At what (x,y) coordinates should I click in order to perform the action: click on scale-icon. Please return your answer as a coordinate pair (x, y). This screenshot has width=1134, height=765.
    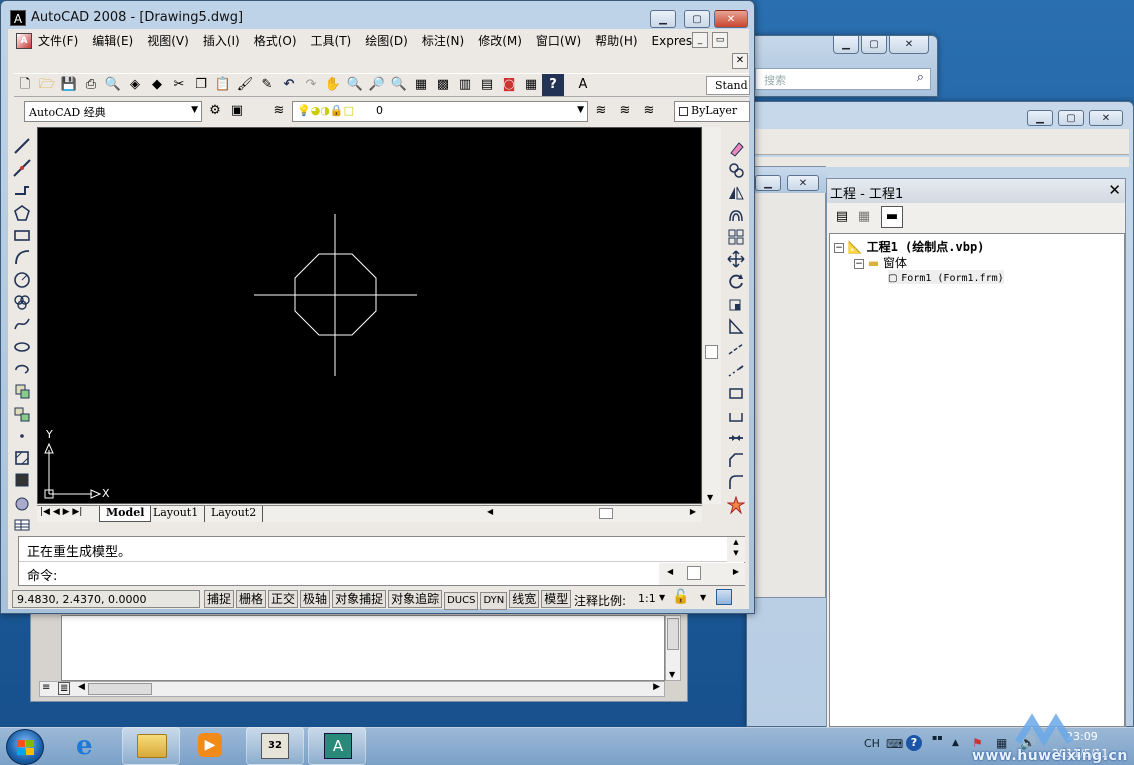
    Looking at the image, I should click on (736, 304).